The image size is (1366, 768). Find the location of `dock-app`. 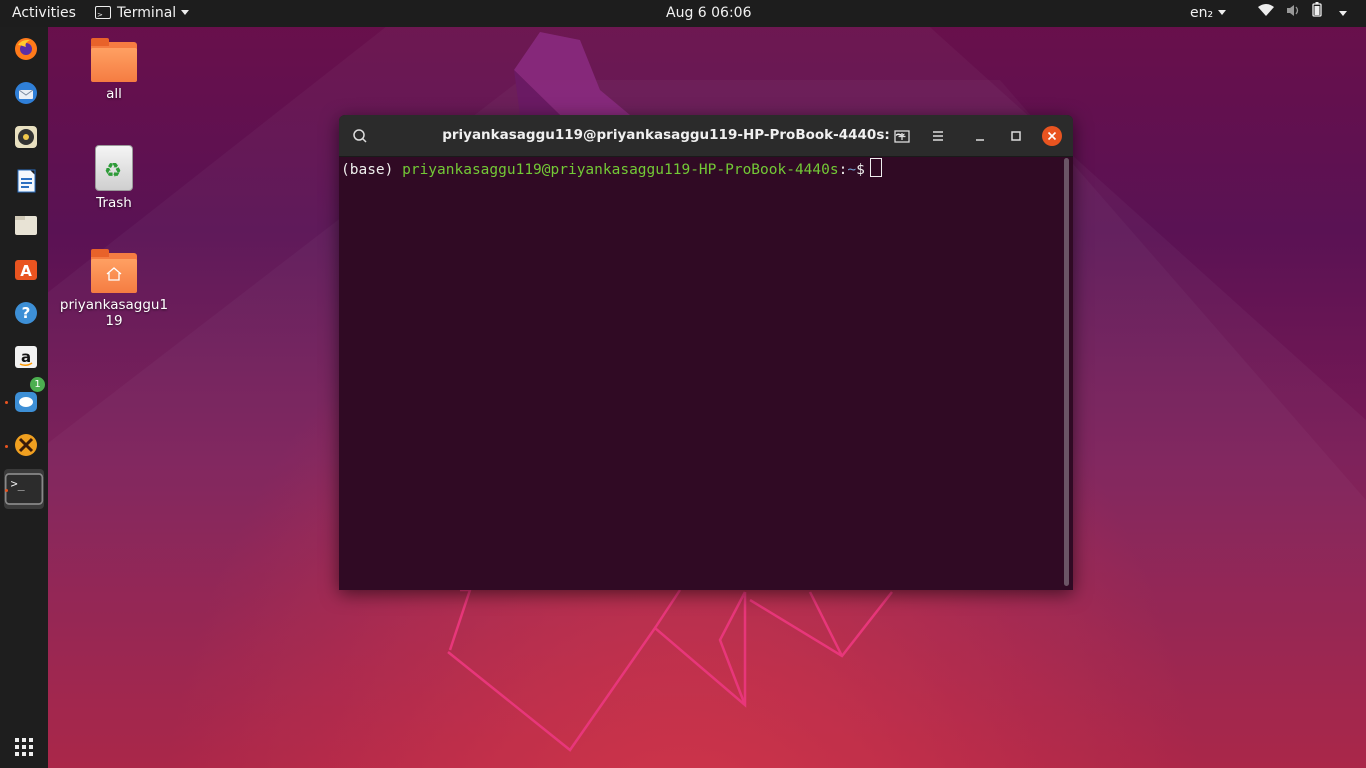

dock-app is located at coordinates (24, 445).